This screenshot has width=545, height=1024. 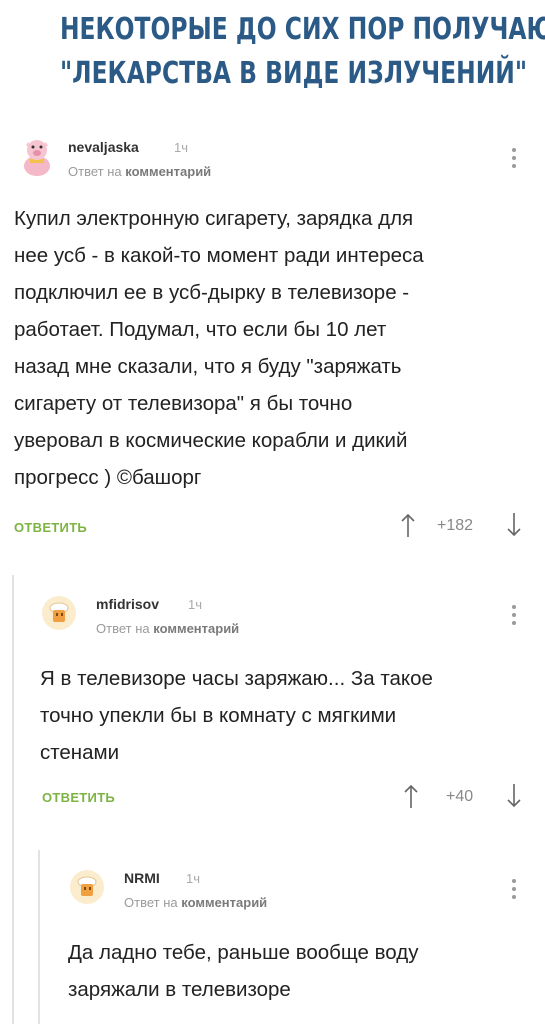 I want to click on comment-line: уверовал в космические корабли и дикий, so click(x=211, y=440).